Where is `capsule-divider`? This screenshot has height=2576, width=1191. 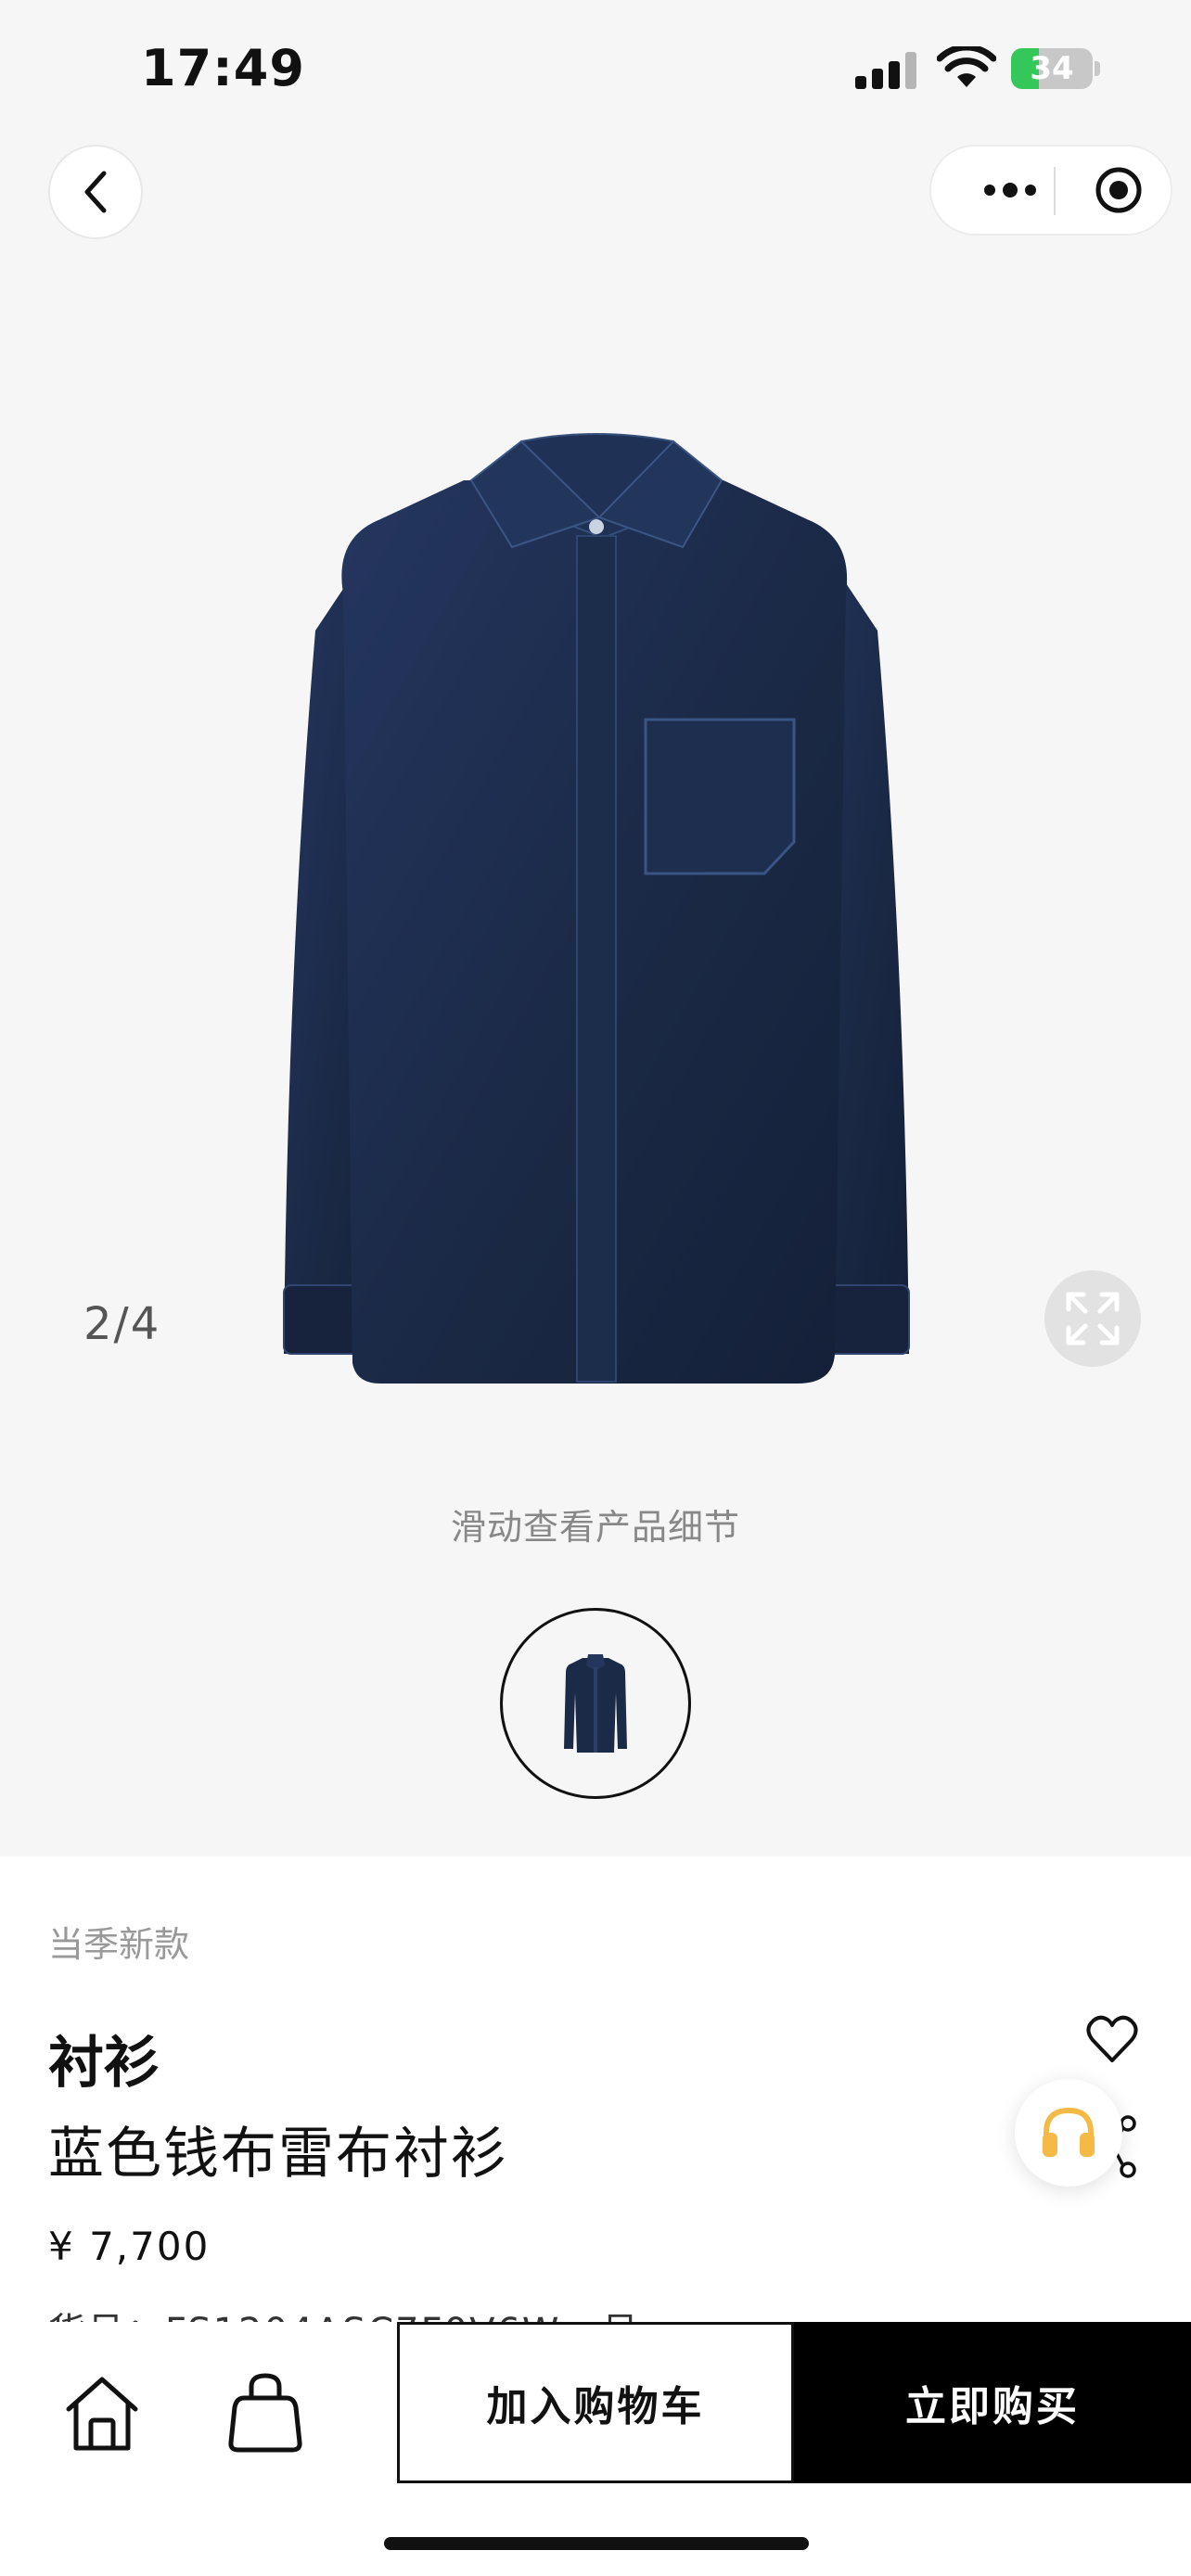 capsule-divider is located at coordinates (1055, 191).